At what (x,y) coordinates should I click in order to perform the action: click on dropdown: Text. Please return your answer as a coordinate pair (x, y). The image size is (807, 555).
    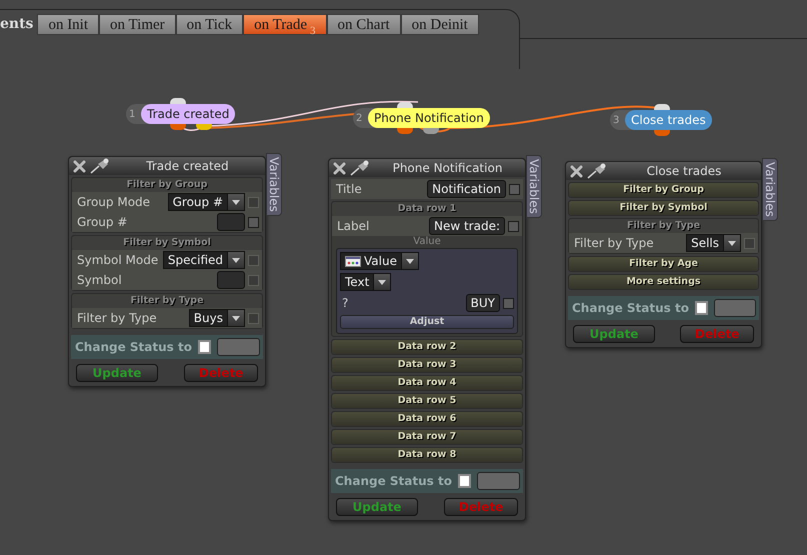
    Looking at the image, I should click on (366, 282).